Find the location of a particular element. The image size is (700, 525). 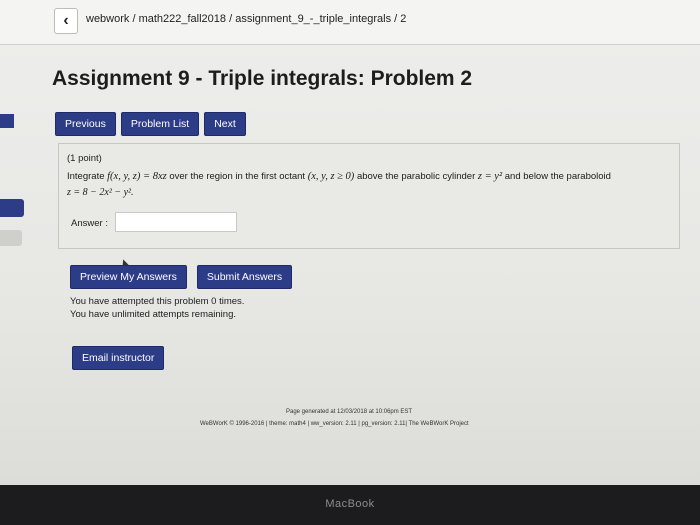

math-function: f(x, y, z) = 8xz is located at coordinates (137, 176).